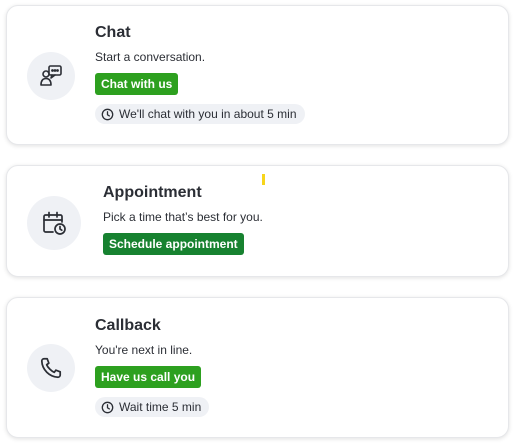  What do you see at coordinates (148, 377) in the screenshot?
I see `have-us-call-you-button: Have us call you` at bounding box center [148, 377].